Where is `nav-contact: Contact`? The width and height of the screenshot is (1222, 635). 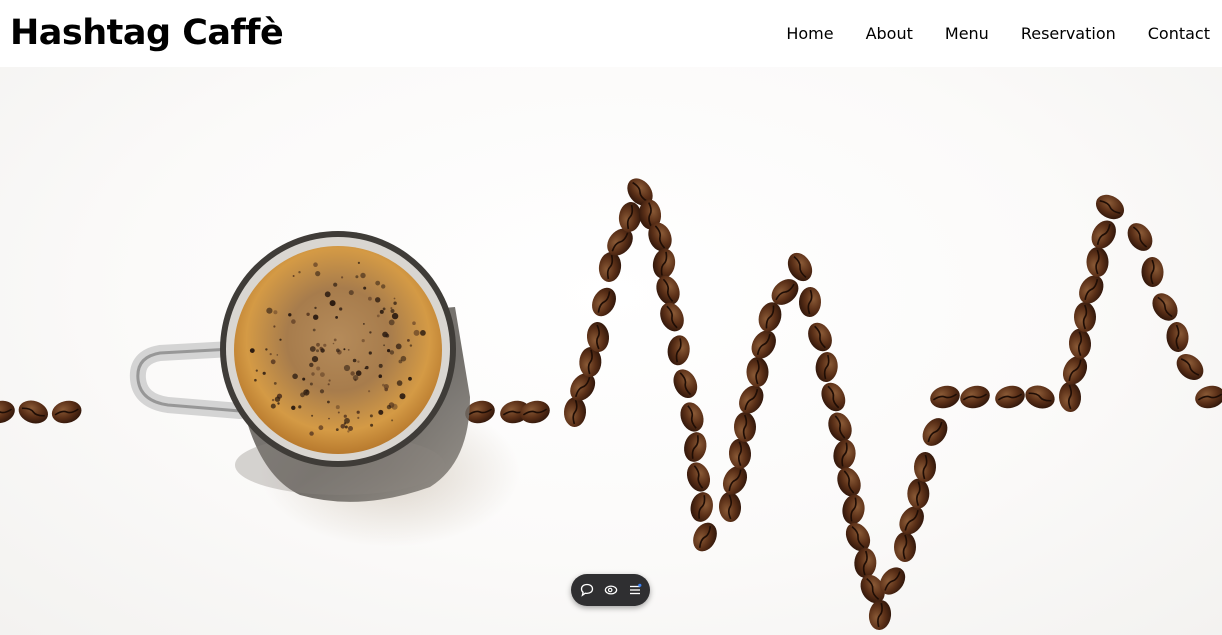 nav-contact: Contact is located at coordinates (1179, 33).